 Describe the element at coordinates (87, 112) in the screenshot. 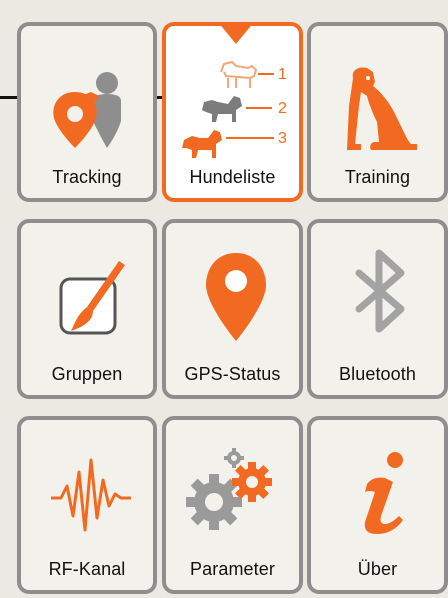

I see `tile-tracking: Tracking` at that location.